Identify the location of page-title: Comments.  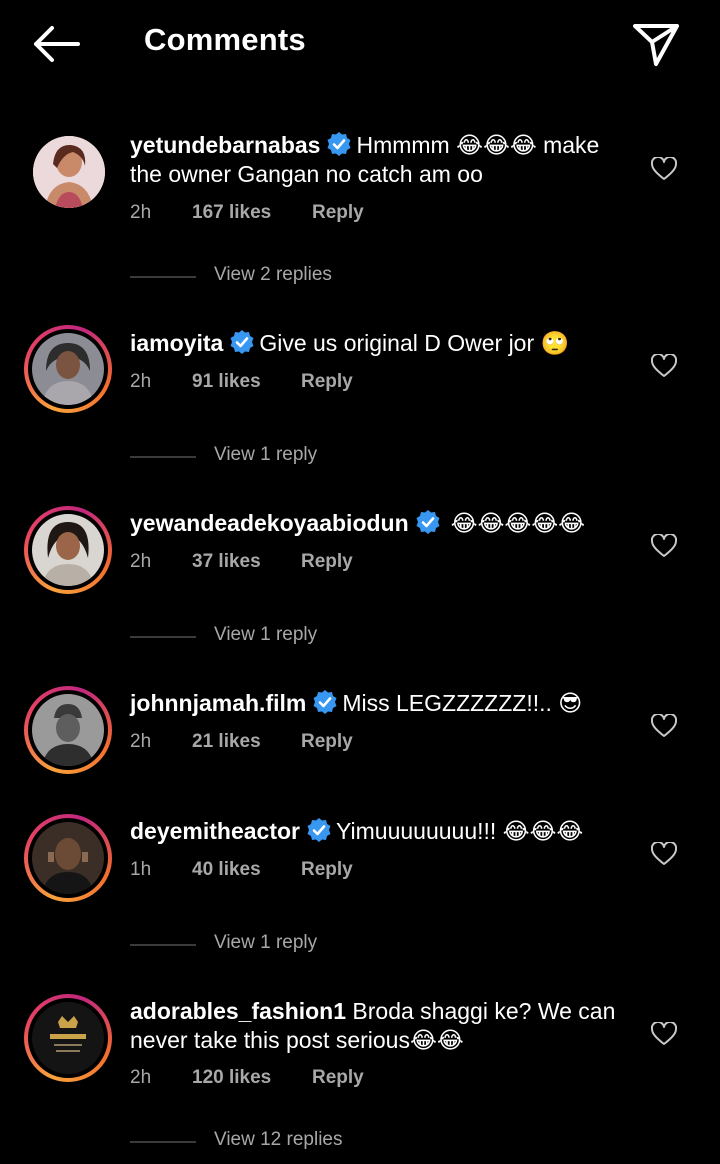
(225, 39).